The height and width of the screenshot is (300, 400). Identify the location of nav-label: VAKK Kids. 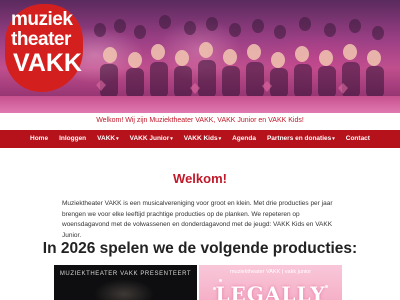
(200, 138).